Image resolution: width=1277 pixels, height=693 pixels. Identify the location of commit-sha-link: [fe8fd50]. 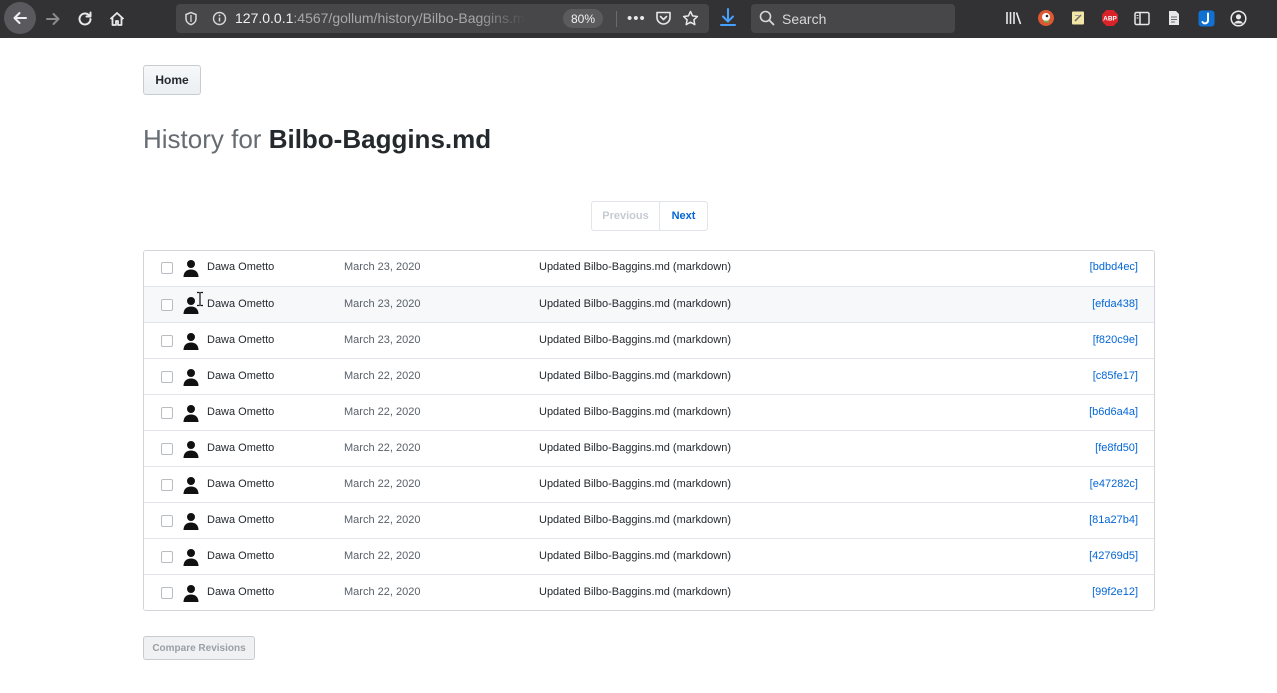
(1116, 448).